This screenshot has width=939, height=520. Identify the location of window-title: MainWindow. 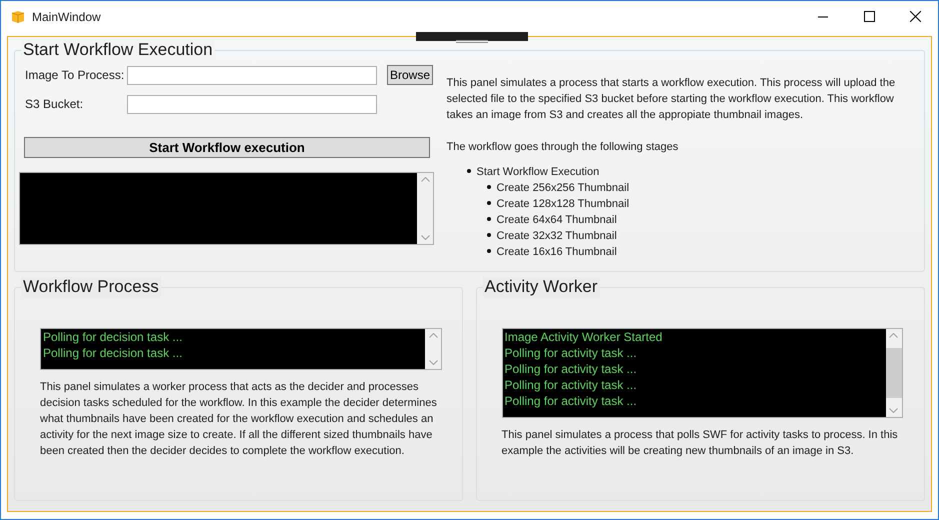
(66, 17).